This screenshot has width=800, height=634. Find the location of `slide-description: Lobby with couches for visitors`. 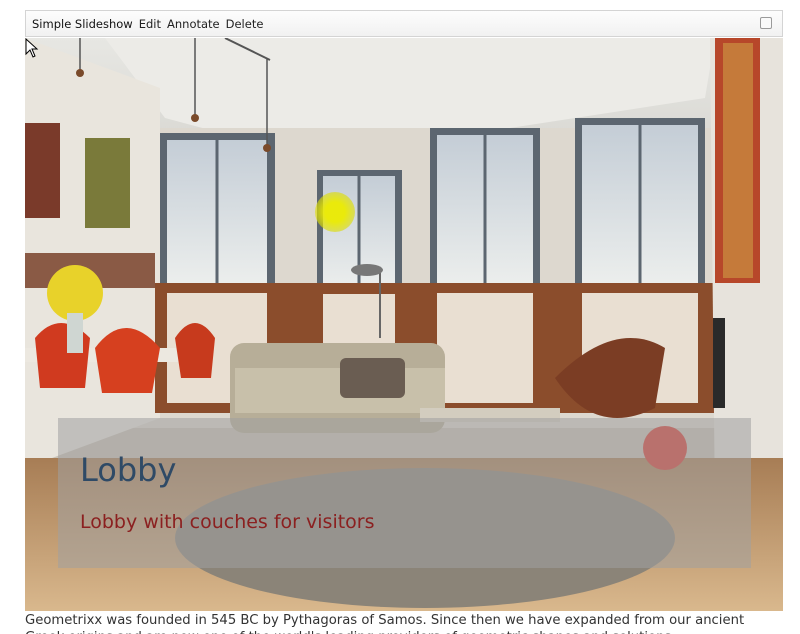

slide-description: Lobby with couches for visitors is located at coordinates (227, 522).